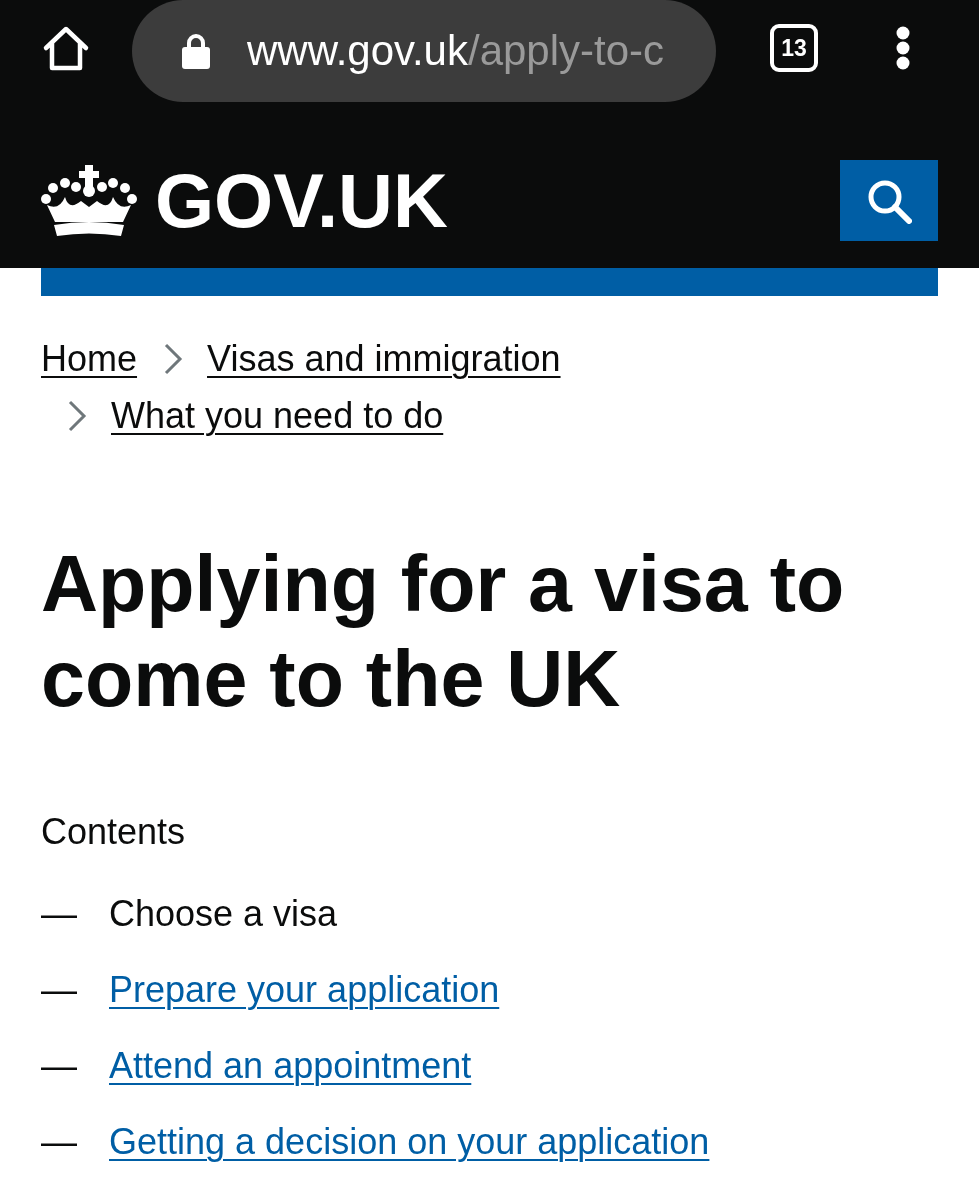 Image resolution: width=979 pixels, height=1200 pixels. I want to click on contents-link: Prepare your application, so click(304, 989).